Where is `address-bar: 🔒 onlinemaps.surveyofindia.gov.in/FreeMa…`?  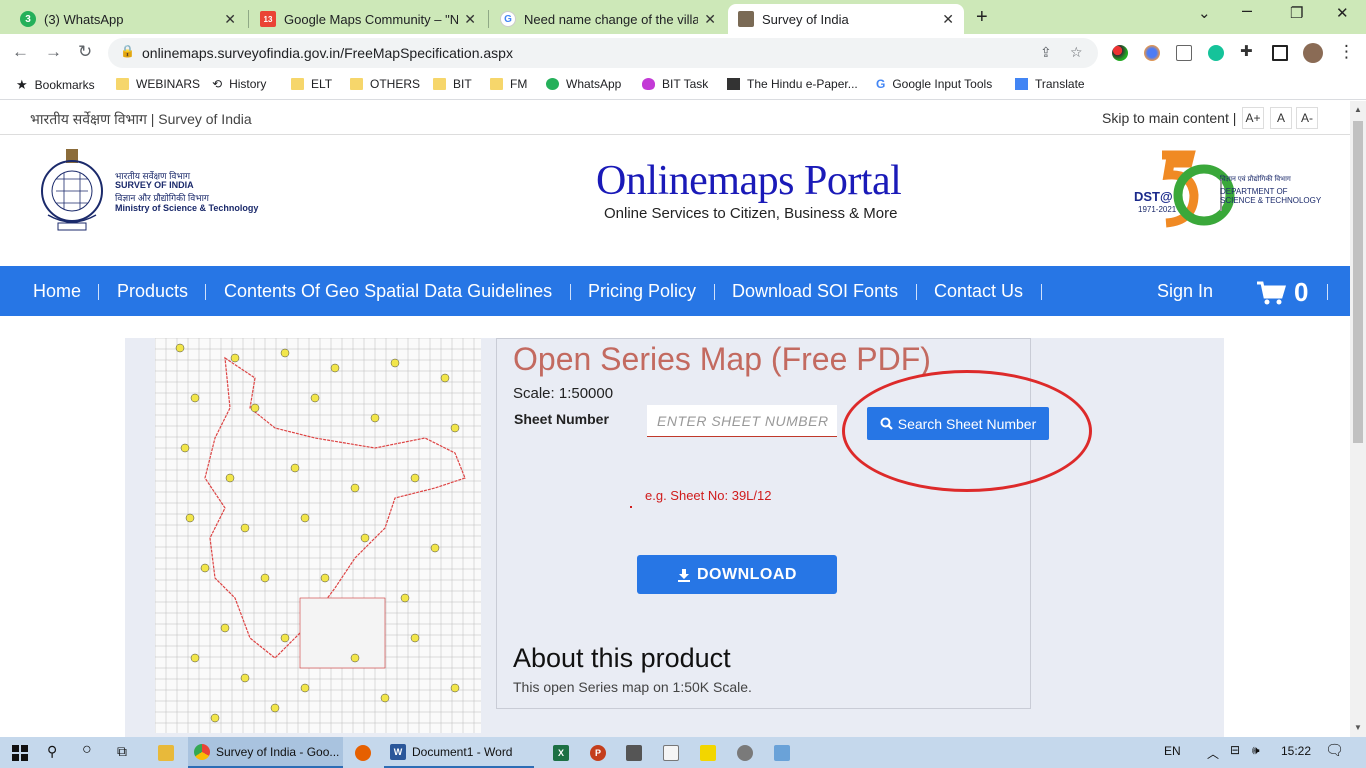
address-bar: 🔒 onlinemaps.surveyofindia.gov.in/FreeMa… is located at coordinates (603, 53).